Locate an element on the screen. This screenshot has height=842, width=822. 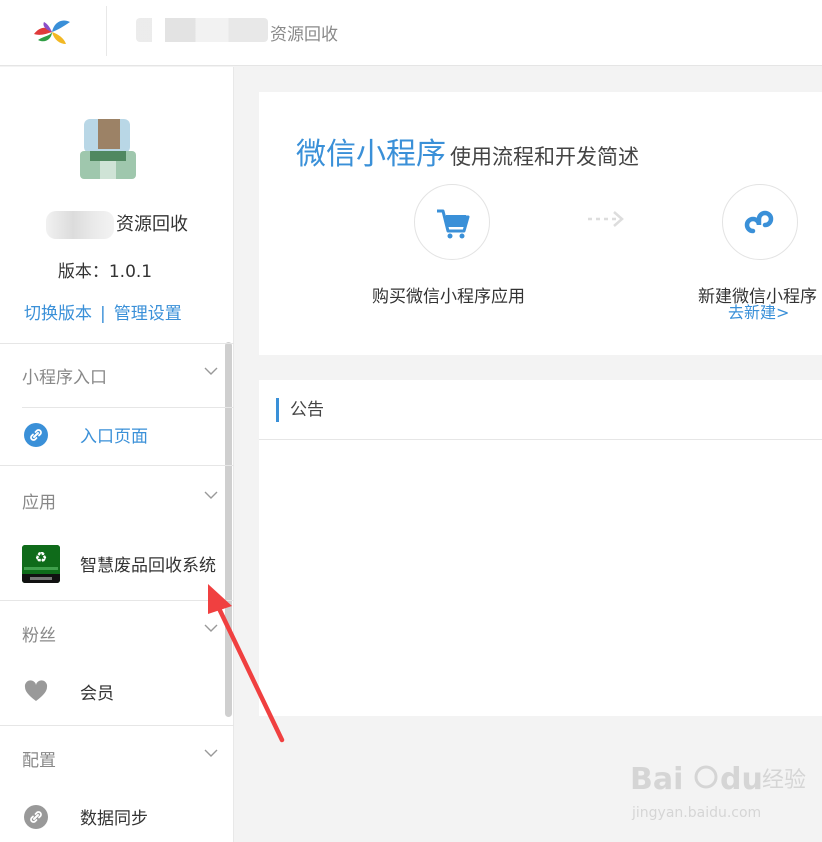
svg-text: du is located at coordinates (741, 779).